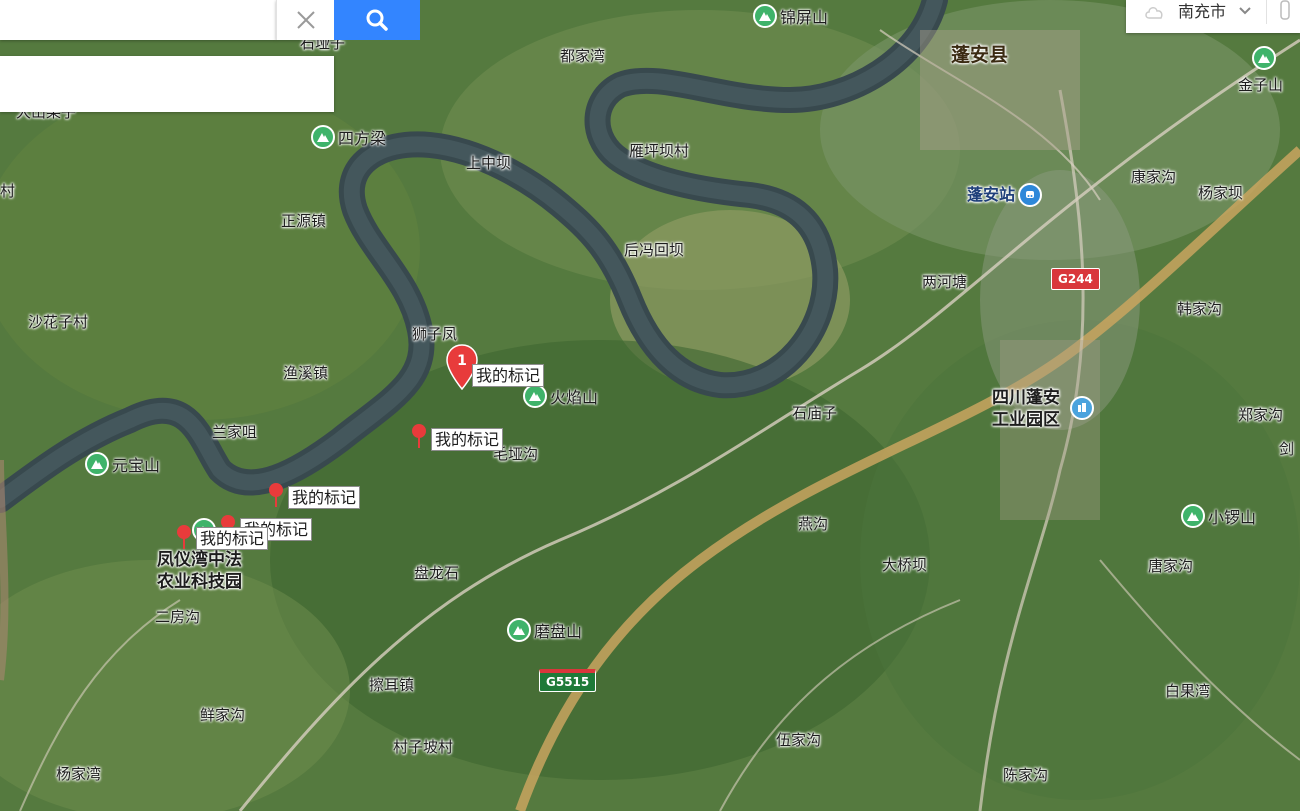 The height and width of the screenshot is (811, 1300). Describe the element at coordinates (437, 573) in the screenshot. I see `place-label: 盘龙石` at that location.